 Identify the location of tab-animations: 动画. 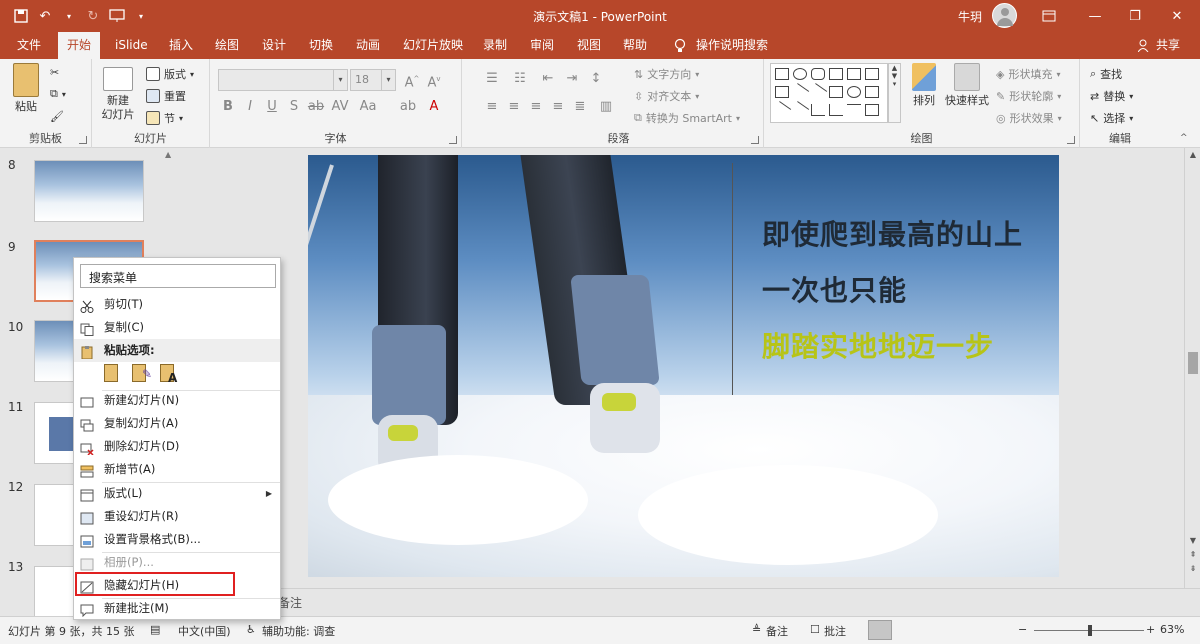
(368, 45).